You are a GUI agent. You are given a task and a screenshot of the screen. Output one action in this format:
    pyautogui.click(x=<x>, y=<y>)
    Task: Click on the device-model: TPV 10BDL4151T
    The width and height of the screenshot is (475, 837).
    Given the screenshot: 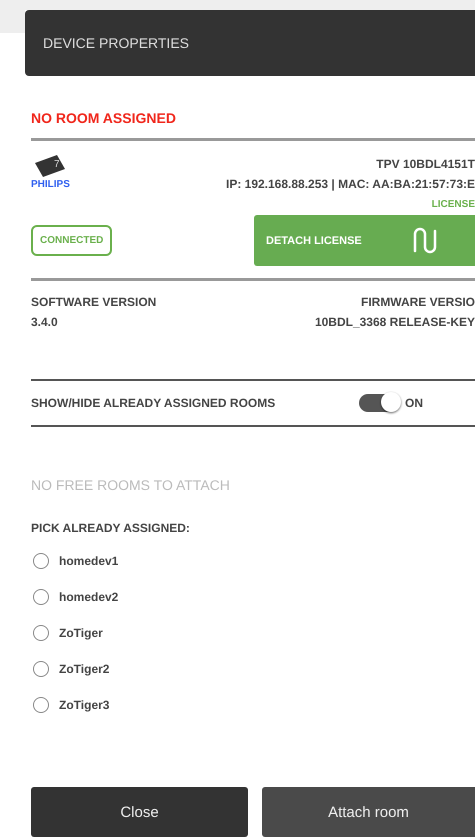 What is the action you would take?
    pyautogui.click(x=425, y=164)
    